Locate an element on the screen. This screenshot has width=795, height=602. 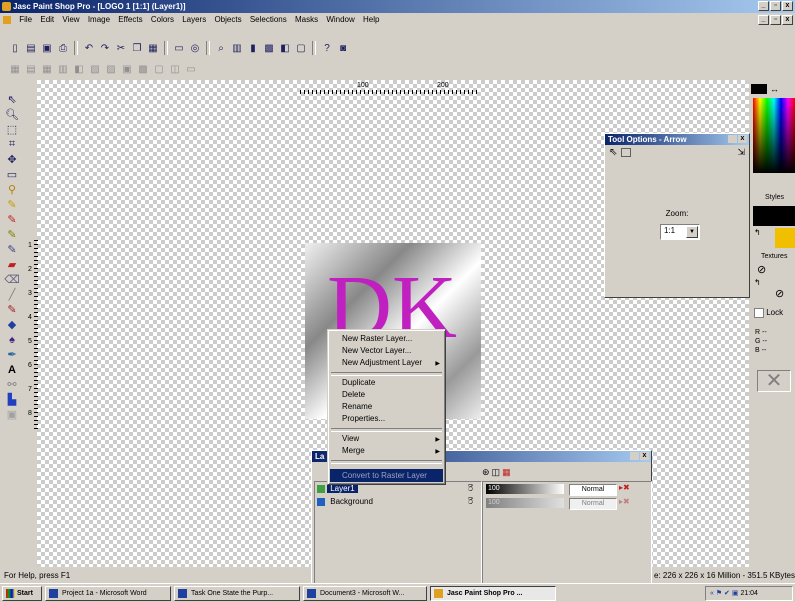
taskbar-item-word-project: Project 1a - Microsoft Word is located at coordinates (108, 593).